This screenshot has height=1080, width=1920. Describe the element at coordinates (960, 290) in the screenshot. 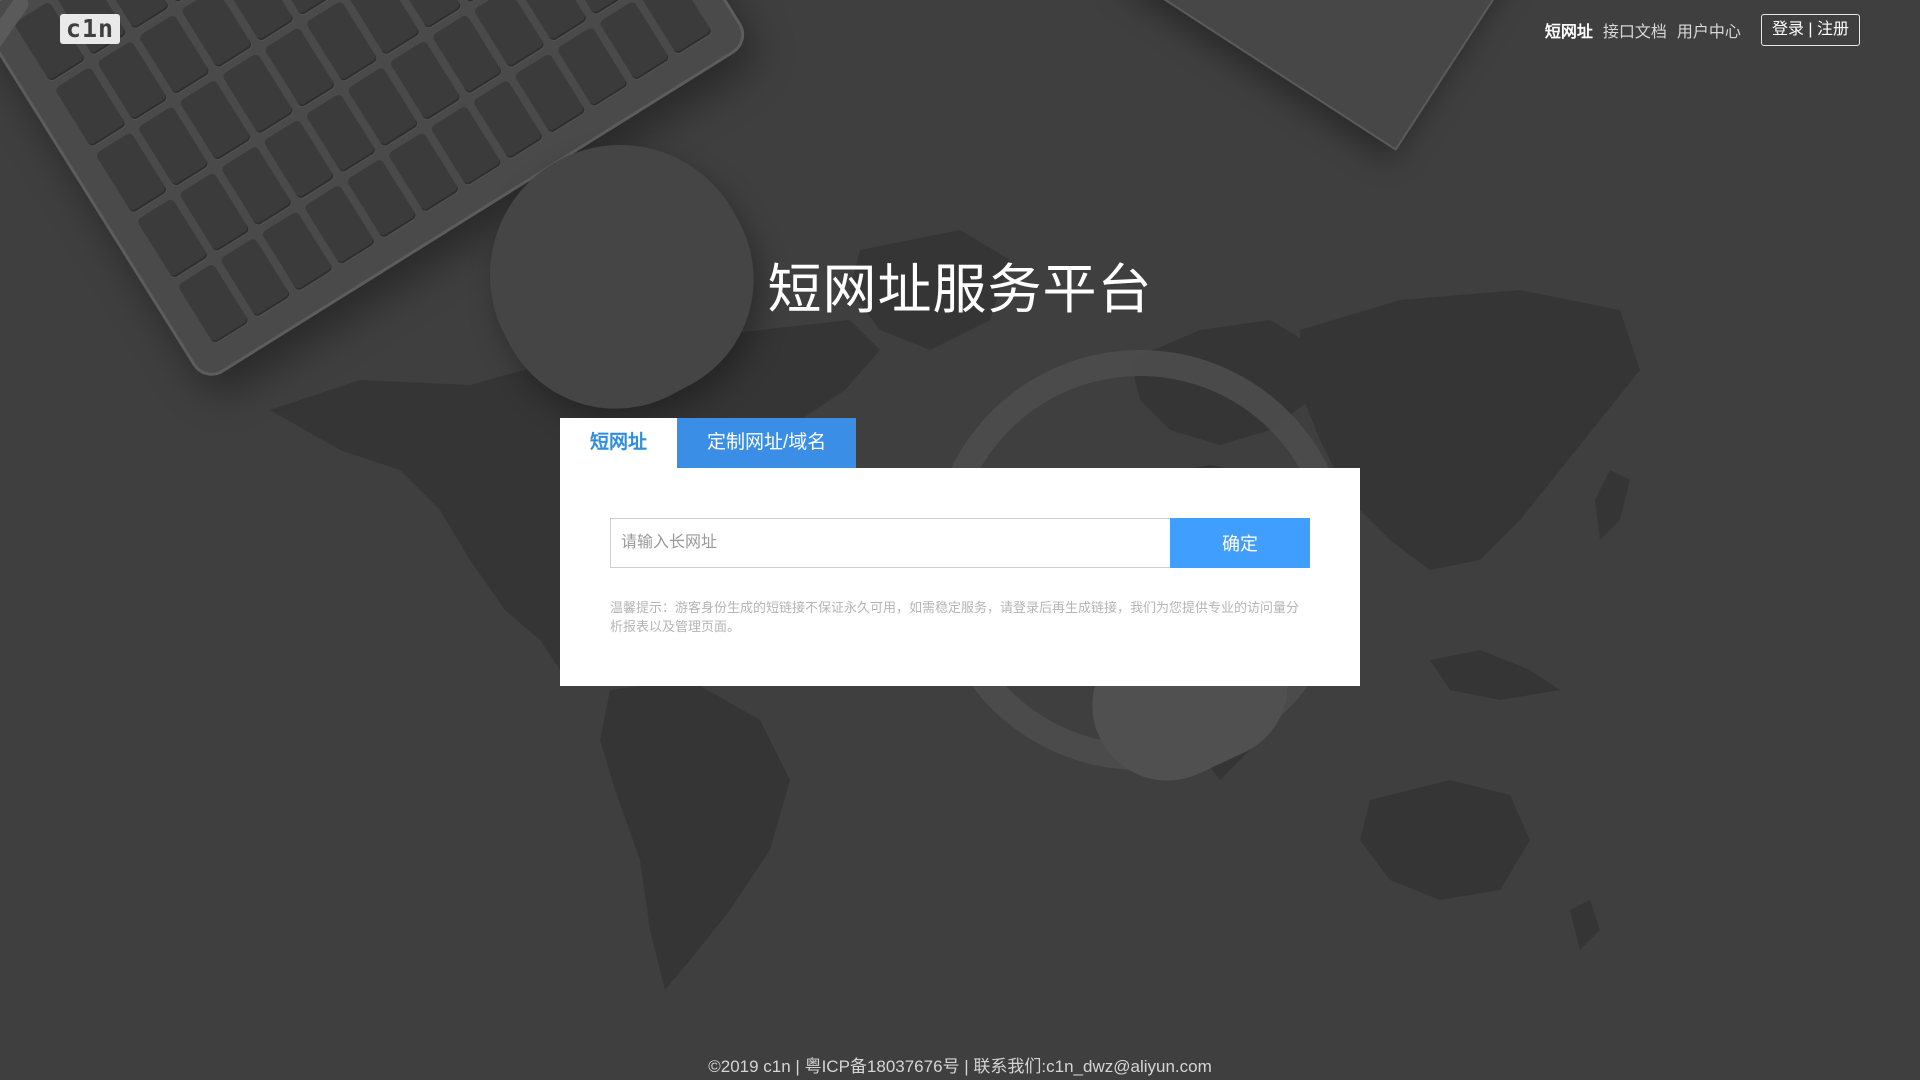

I see `page-title: 短网址服务平台` at that location.